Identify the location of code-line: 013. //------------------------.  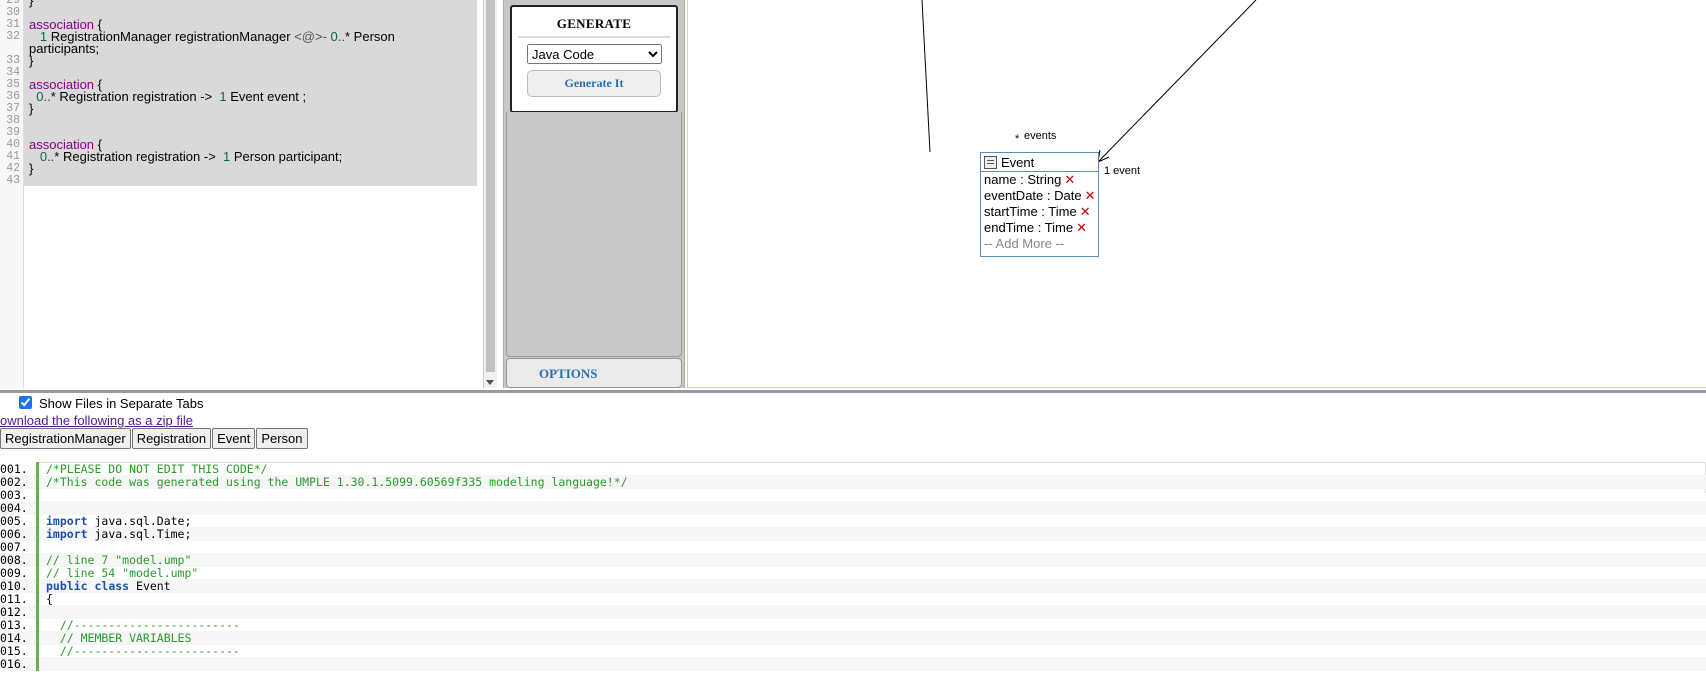
(853, 625).